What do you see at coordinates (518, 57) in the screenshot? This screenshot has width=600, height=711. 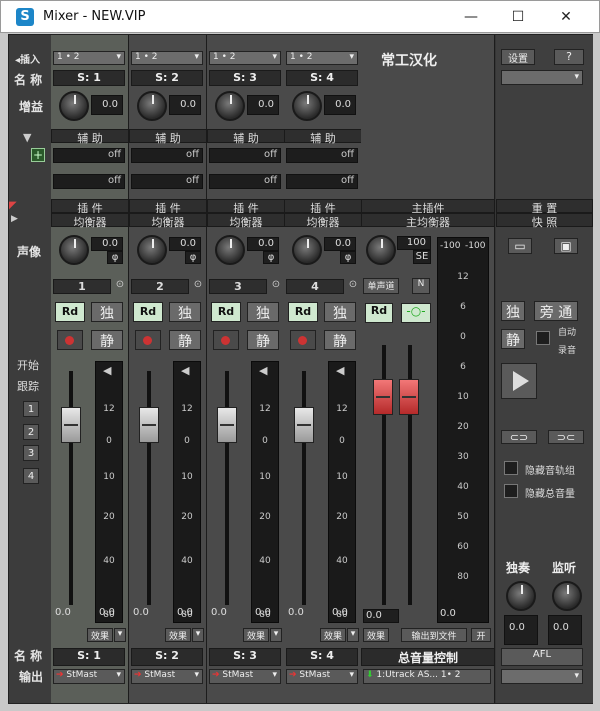 I see `settings-button: 设置` at bounding box center [518, 57].